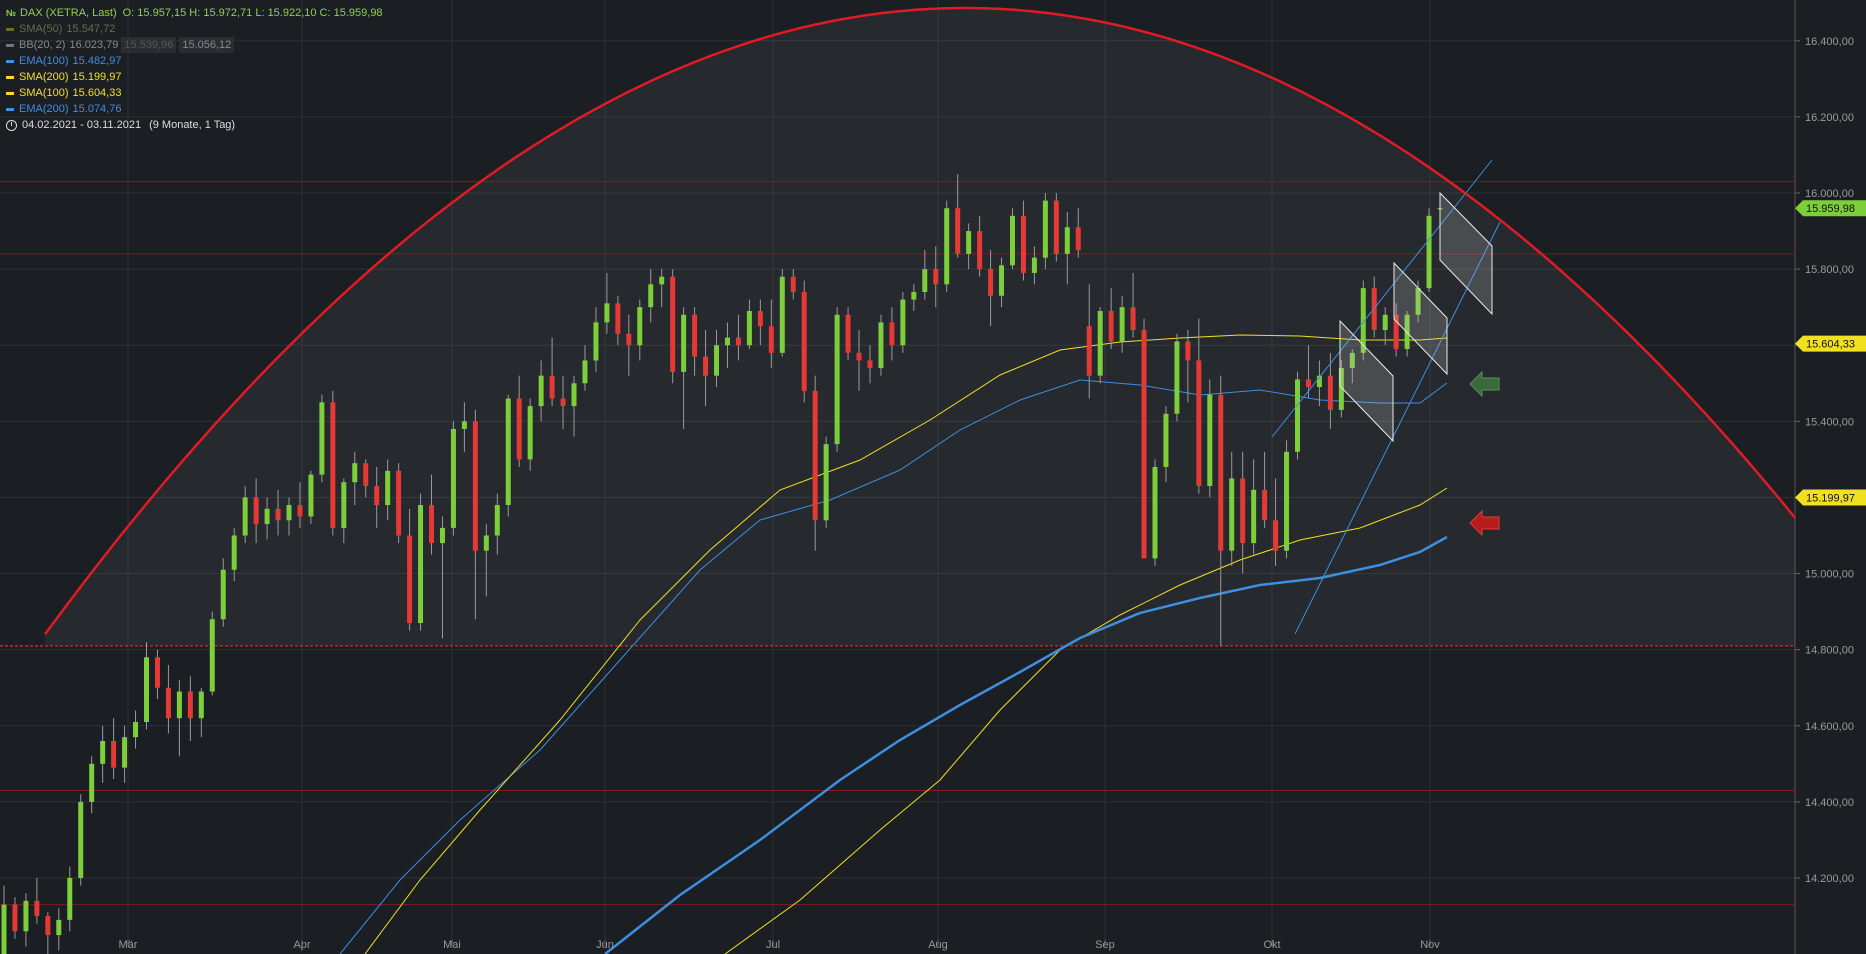 Image resolution: width=1866 pixels, height=954 pixels. I want to click on x-tick-label: Jun, so click(605, 945).